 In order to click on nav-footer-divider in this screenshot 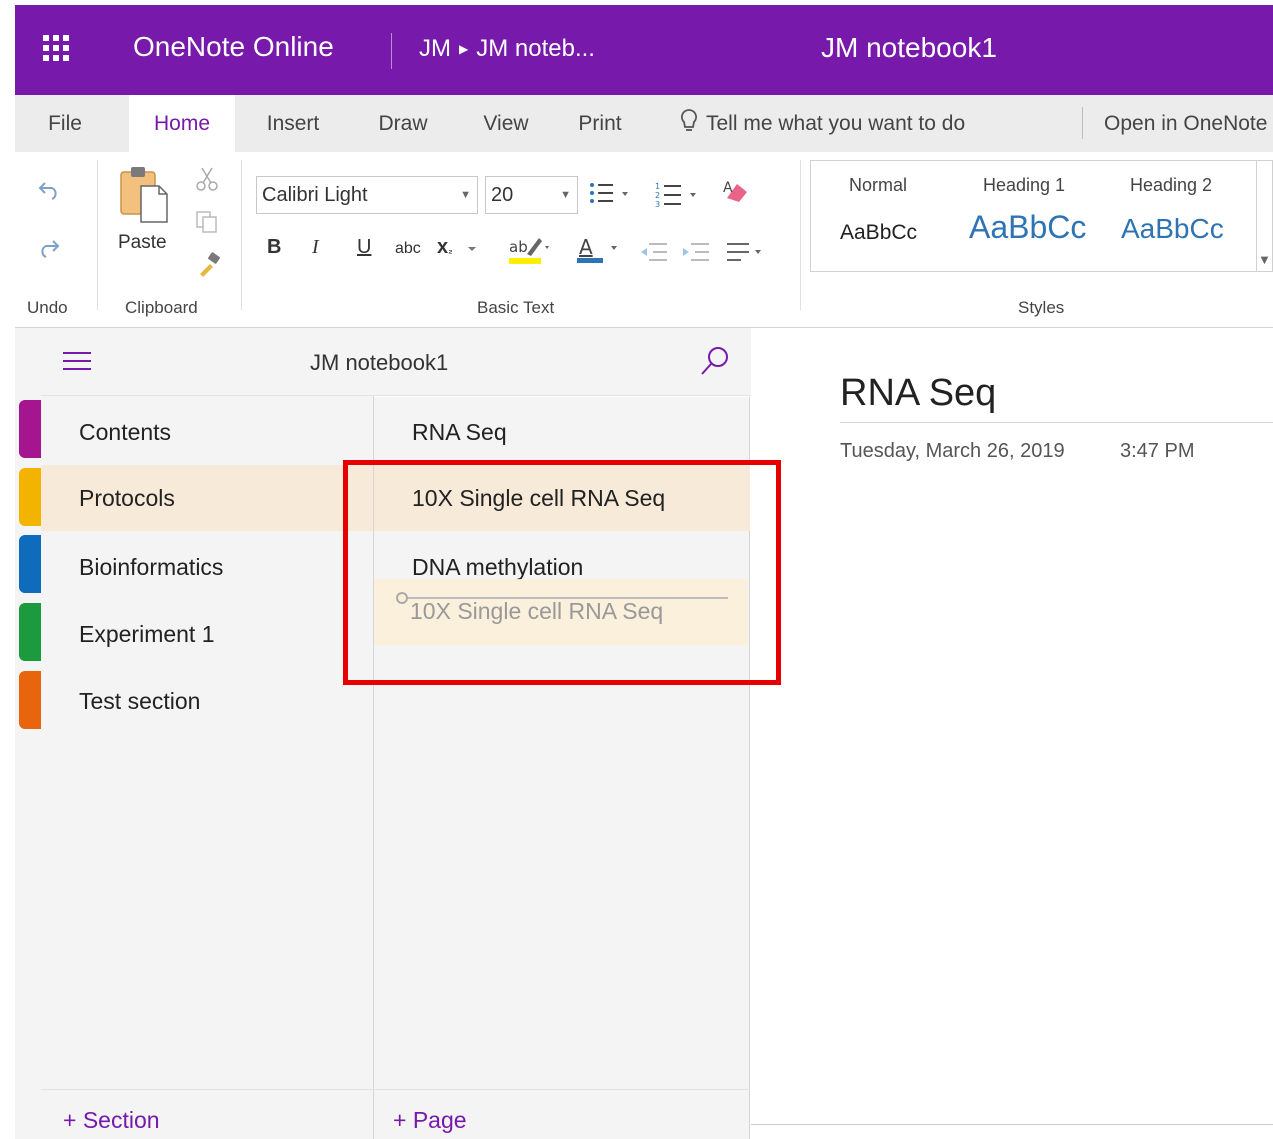, I will do `click(395, 1089)`.